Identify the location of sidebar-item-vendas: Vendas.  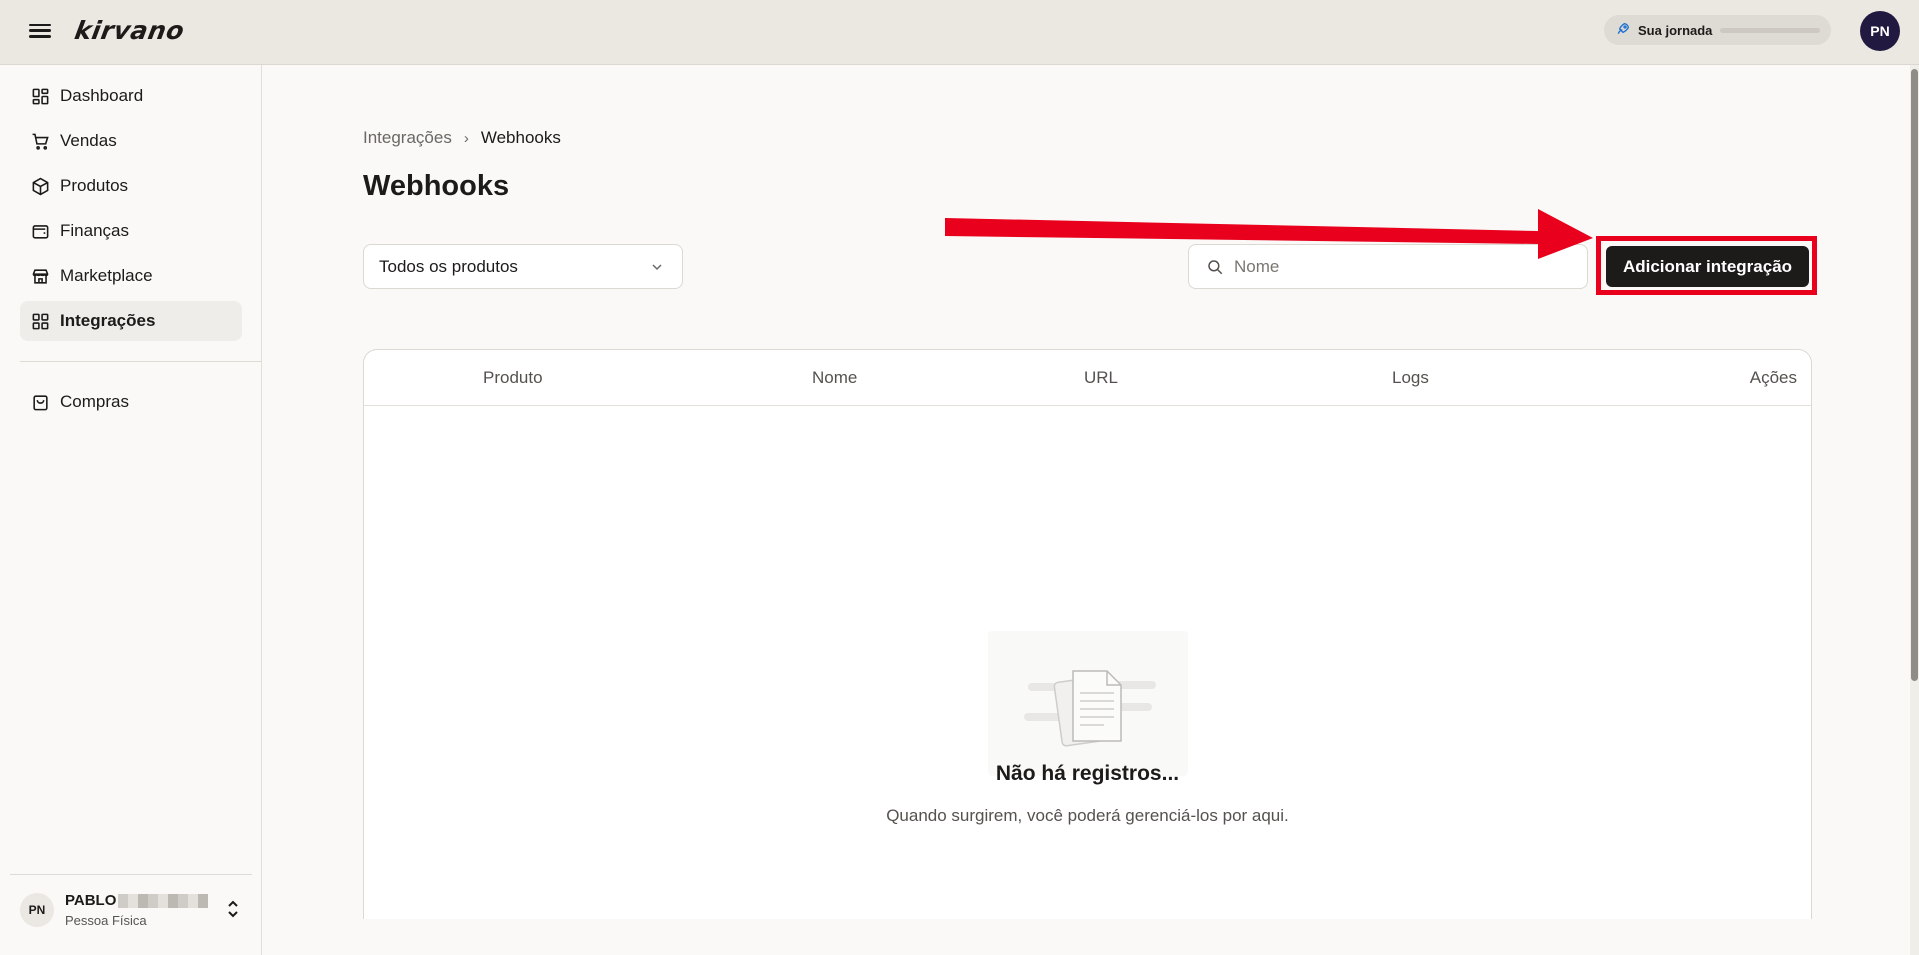
(131, 141).